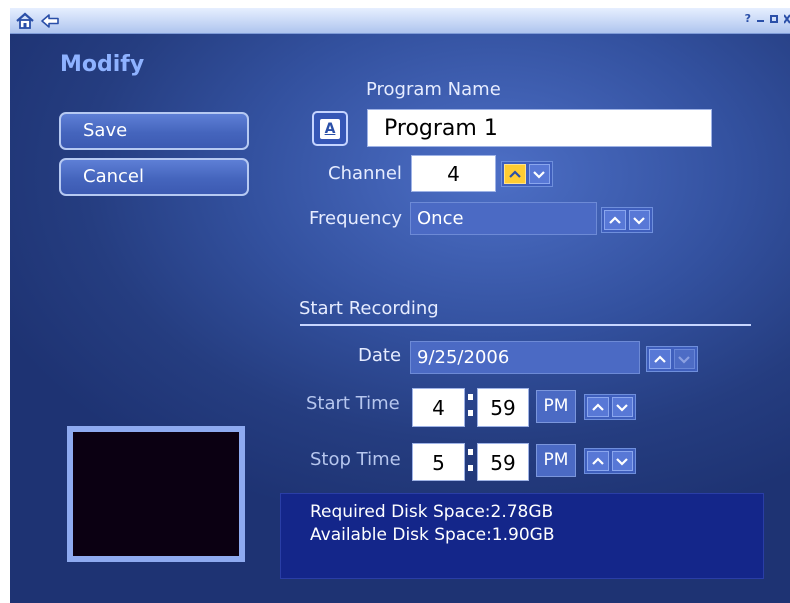 The height and width of the screenshot is (603, 790). What do you see at coordinates (432, 535) in the screenshot?
I see `available-disk-space: Available Disk Space:1.90GB` at bounding box center [432, 535].